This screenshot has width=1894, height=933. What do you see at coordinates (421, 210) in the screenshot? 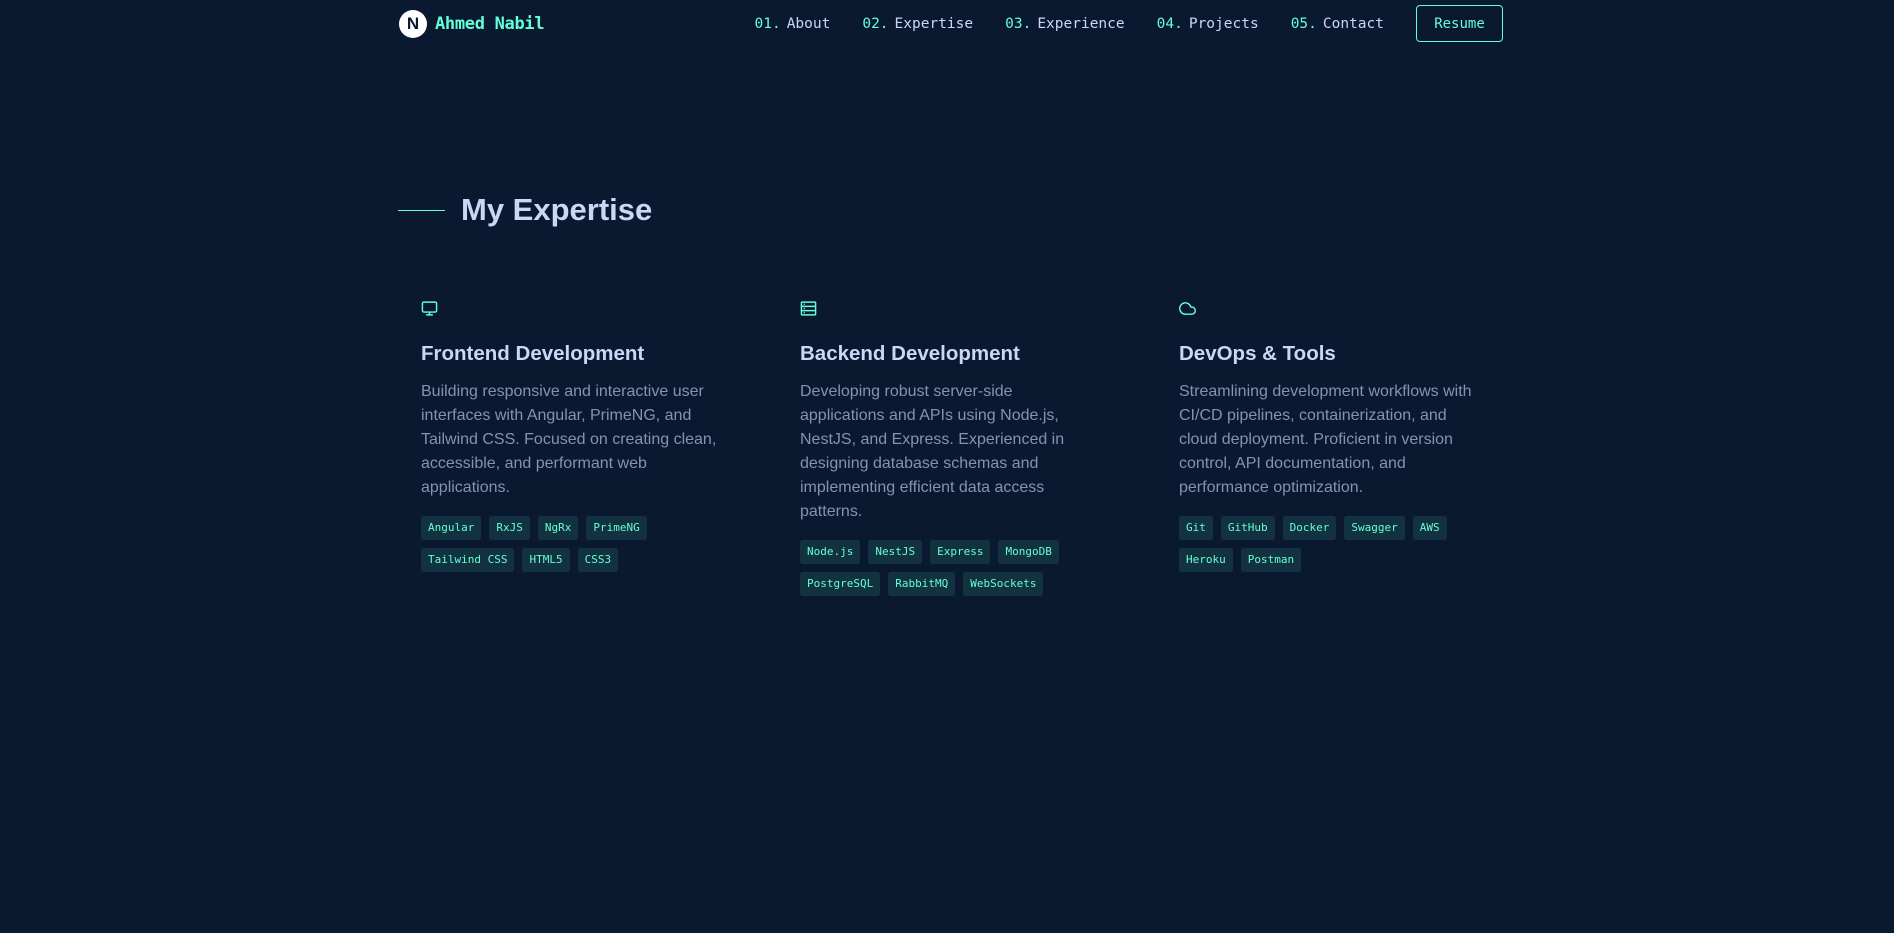
I see `heading-line` at bounding box center [421, 210].